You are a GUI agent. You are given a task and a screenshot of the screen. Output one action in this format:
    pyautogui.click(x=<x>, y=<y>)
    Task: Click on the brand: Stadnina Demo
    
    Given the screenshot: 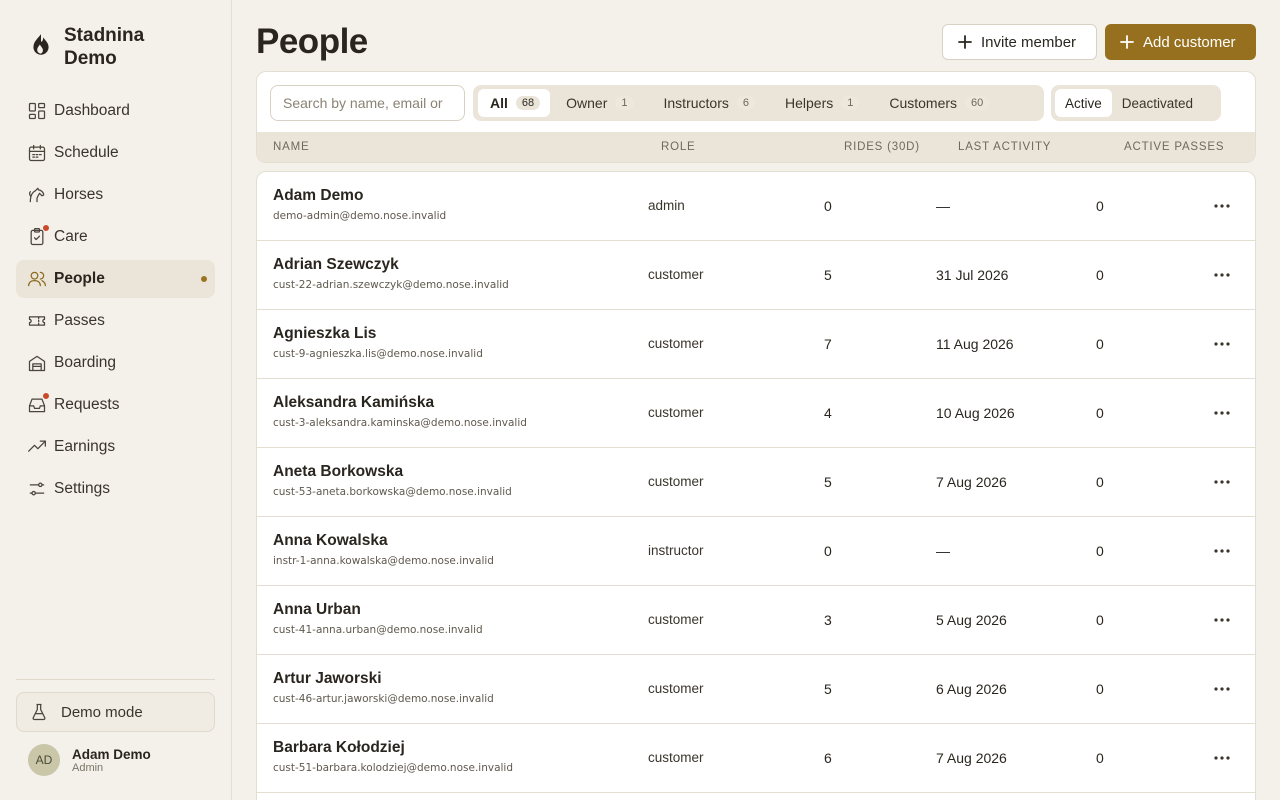 What is the action you would take?
    pyautogui.click(x=101, y=47)
    